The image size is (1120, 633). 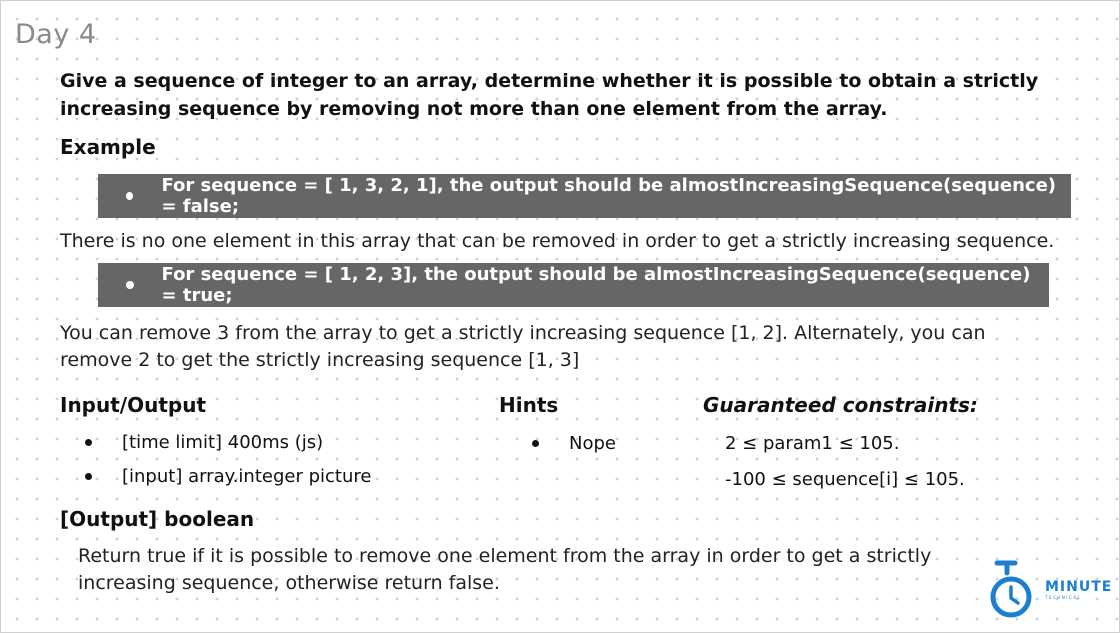 I want to click on io-item: [input] array.integer picture, so click(x=228, y=476).